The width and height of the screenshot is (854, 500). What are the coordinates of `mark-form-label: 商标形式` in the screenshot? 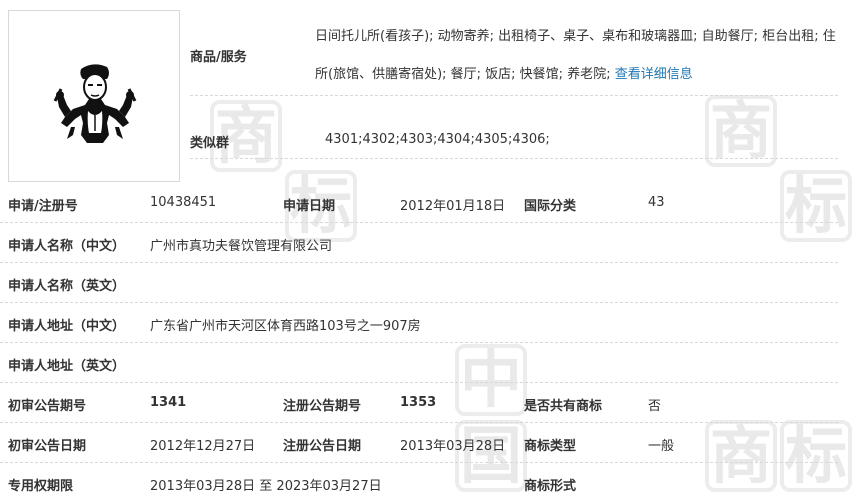 It's located at (550, 486).